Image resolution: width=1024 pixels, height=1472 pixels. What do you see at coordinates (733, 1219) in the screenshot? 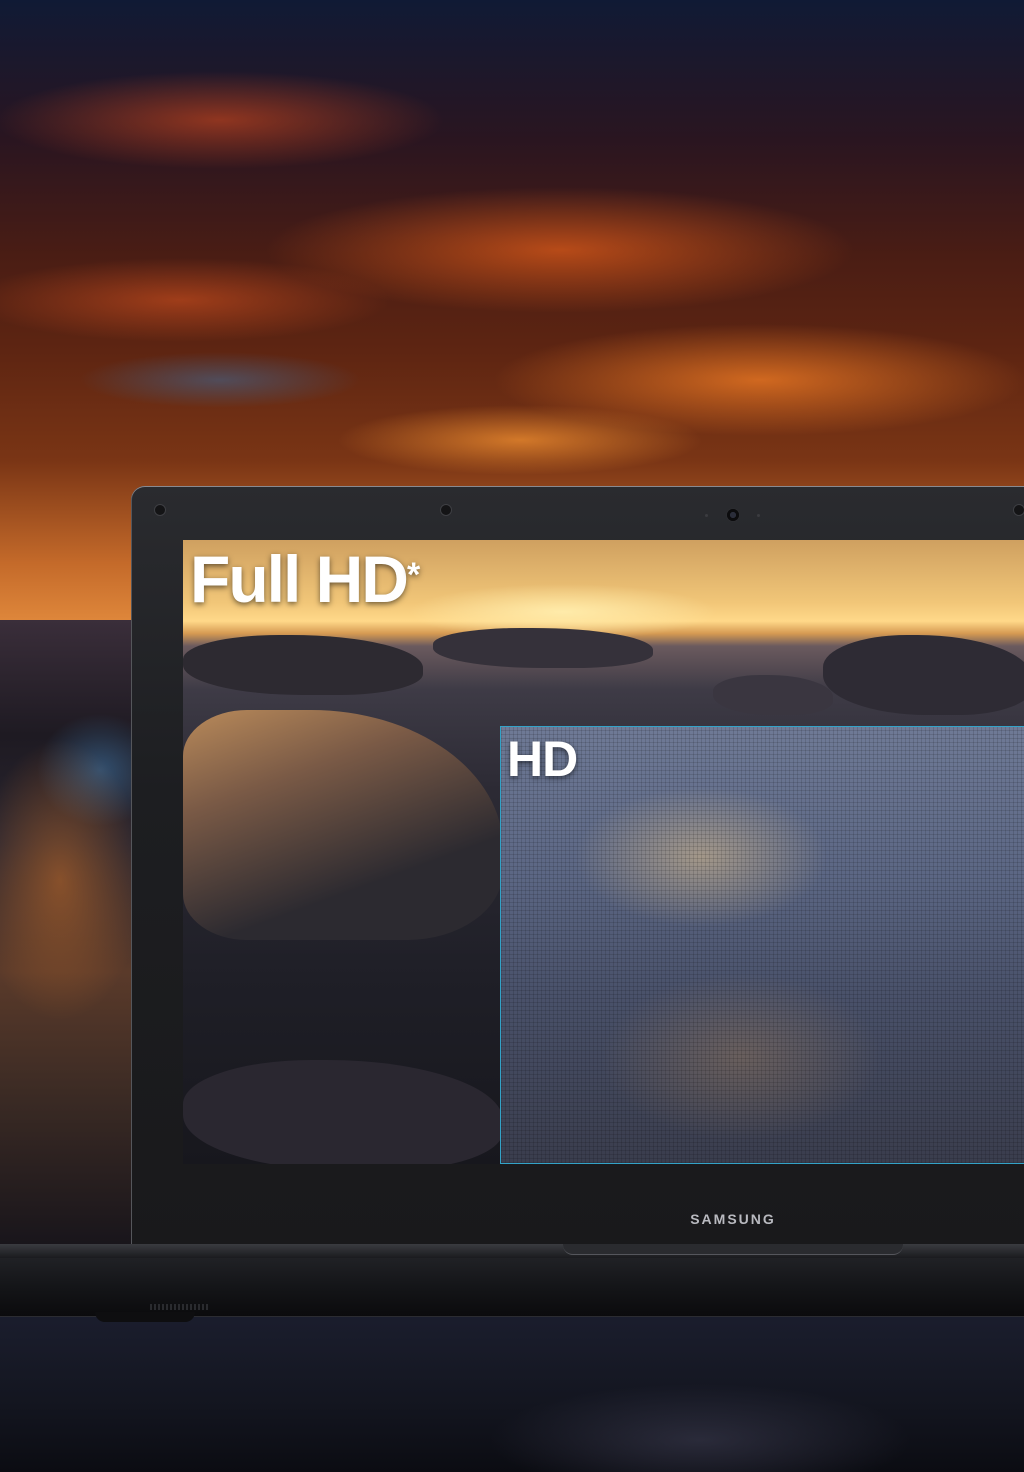
I see `brand-logo: SAMSUNG` at bounding box center [733, 1219].